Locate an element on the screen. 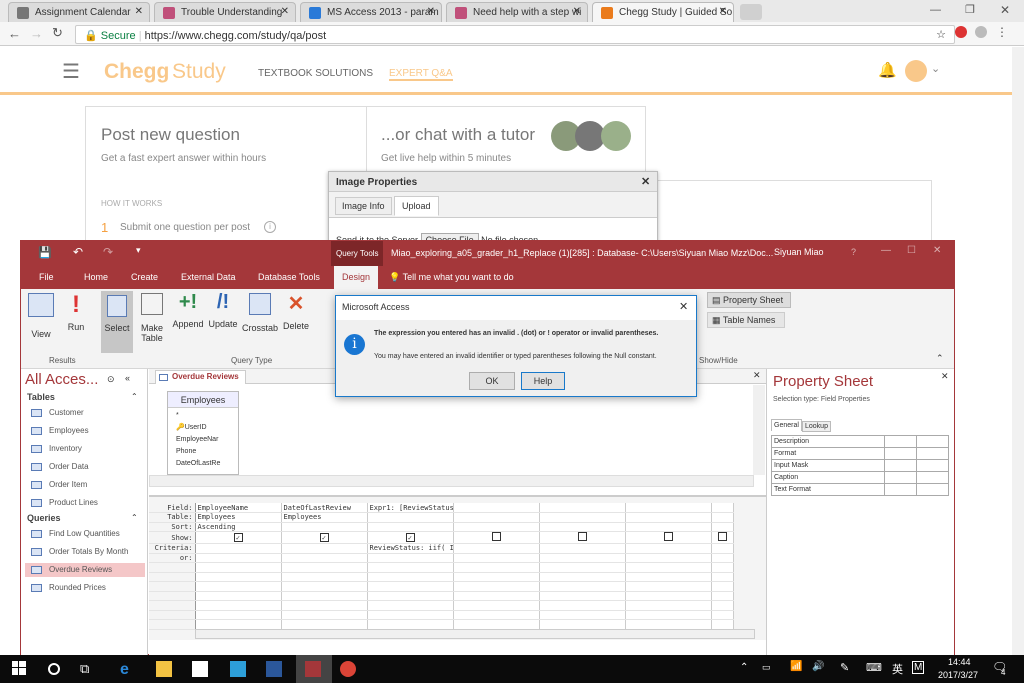  redo-icon: ↷ is located at coordinates (108, 252).